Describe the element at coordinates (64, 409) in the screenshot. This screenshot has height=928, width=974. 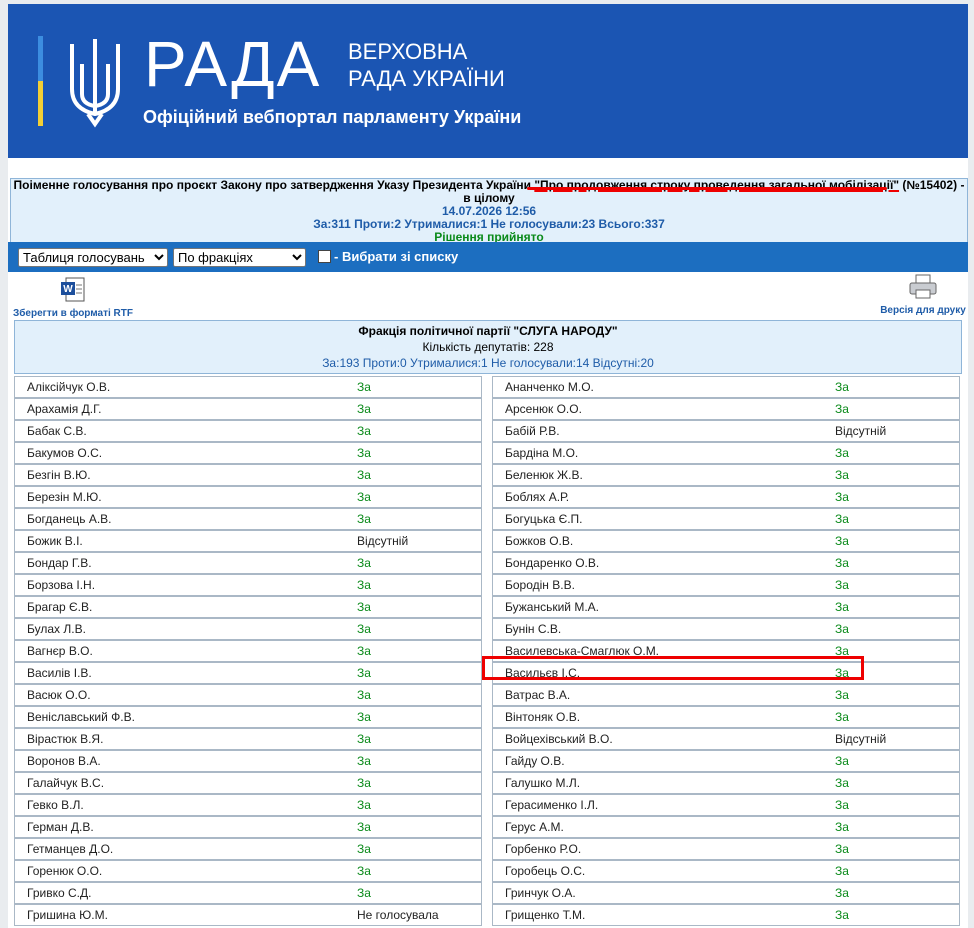
I see `deputy-name: Арахамія Д.Г.` at that location.